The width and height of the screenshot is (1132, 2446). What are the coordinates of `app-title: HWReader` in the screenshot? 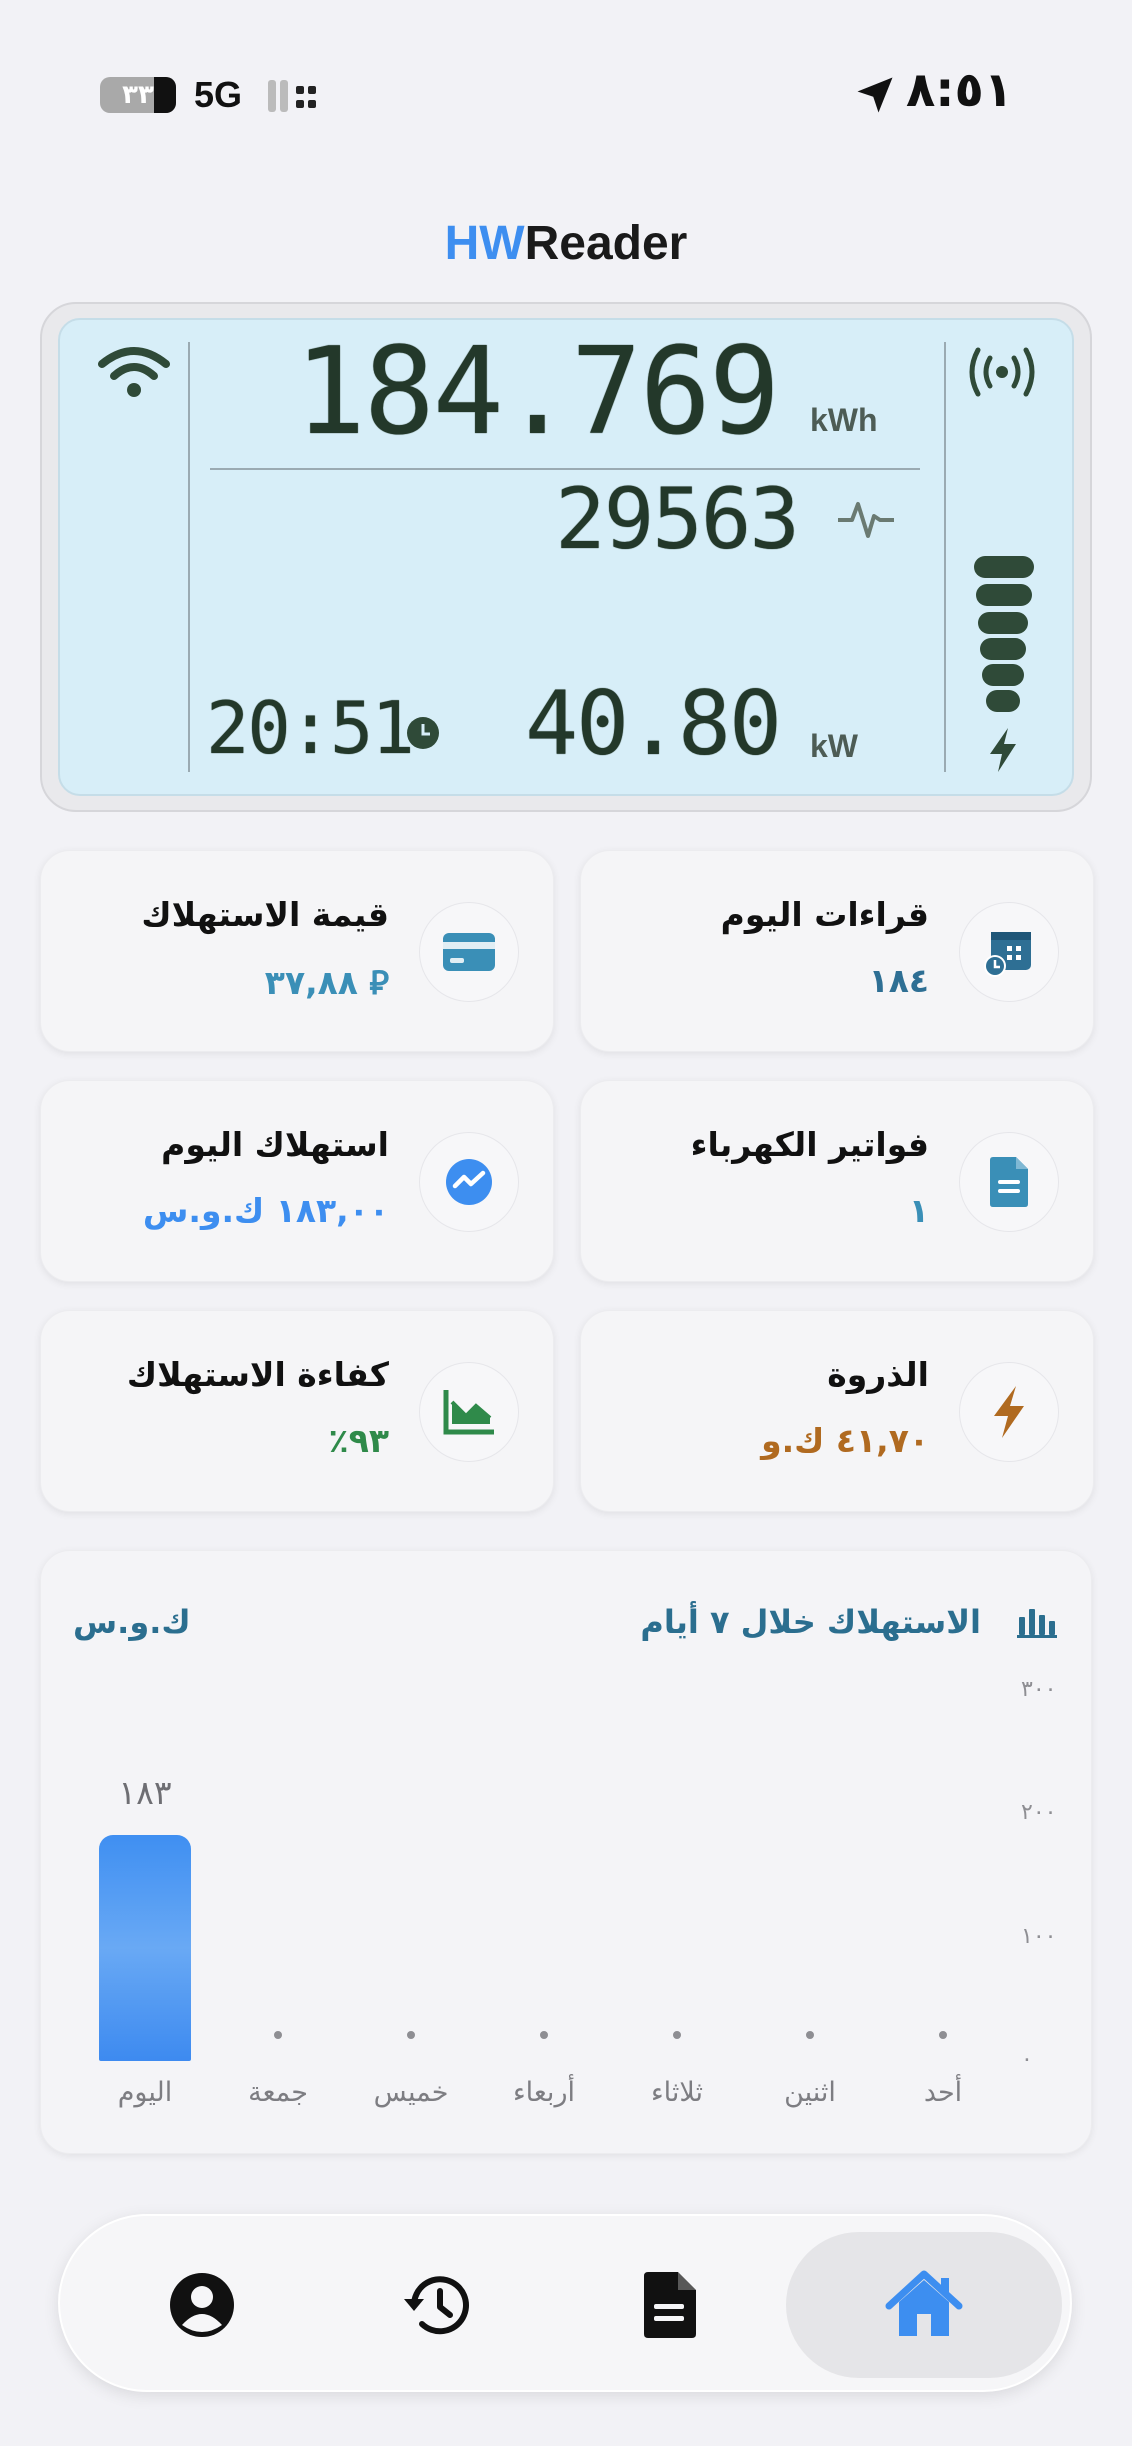 It's located at (566, 243).